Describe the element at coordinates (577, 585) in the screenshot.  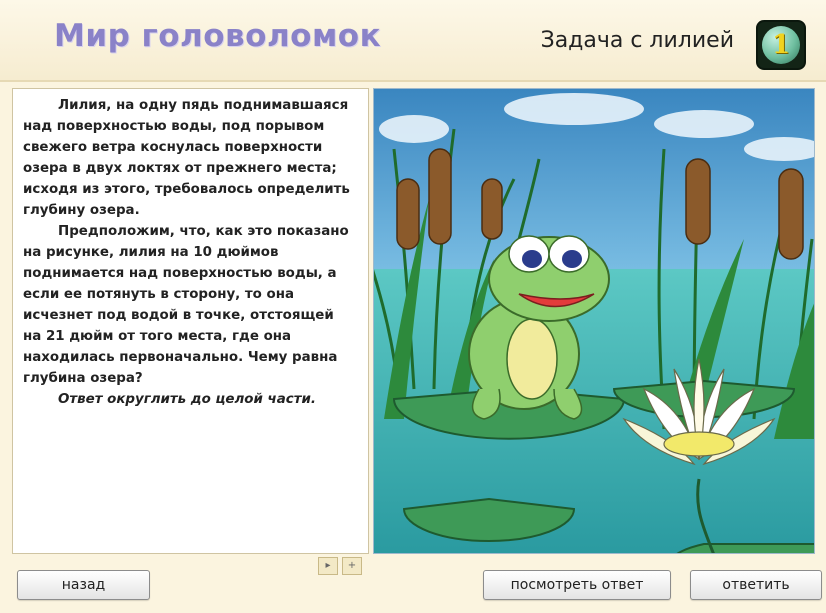
I see `show-answer-button: посмотреть ответ` at that location.